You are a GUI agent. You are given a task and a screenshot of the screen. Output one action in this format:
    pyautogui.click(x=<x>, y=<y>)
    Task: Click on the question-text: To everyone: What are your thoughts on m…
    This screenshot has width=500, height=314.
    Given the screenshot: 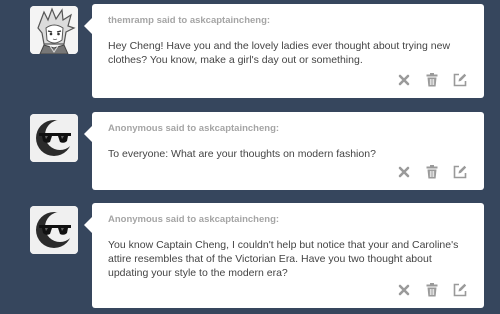 What is the action you would take?
    pyautogui.click(x=242, y=154)
    